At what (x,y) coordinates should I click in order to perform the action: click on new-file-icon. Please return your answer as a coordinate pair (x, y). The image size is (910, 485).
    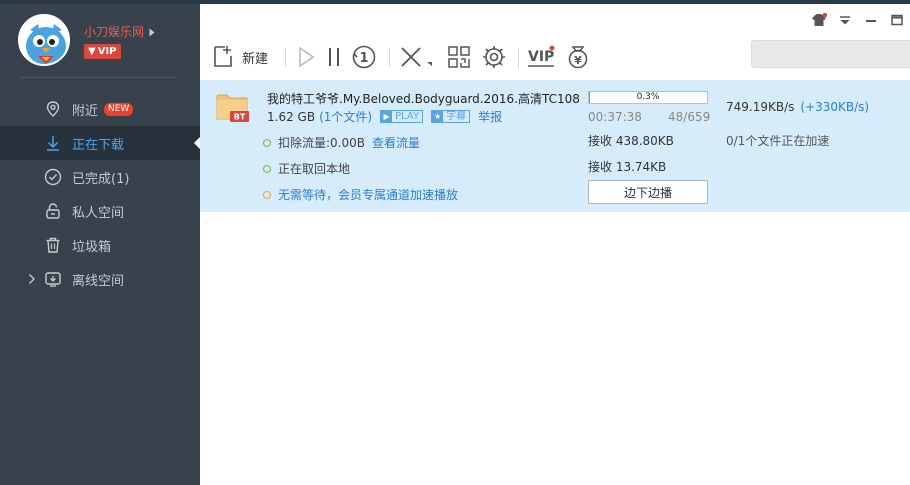
    Looking at the image, I should click on (223, 56).